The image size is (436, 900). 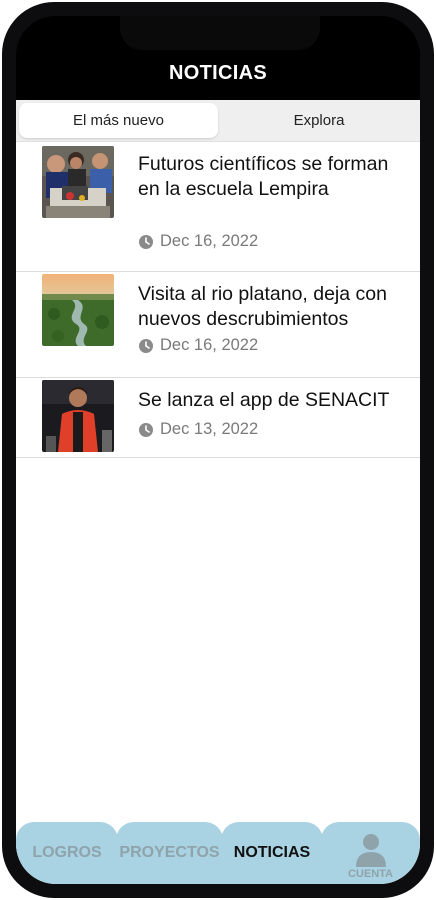 I want to click on bottom-nav: LOGROS PROYECTOS NOTICIAS CUENTA, so click(x=218, y=853).